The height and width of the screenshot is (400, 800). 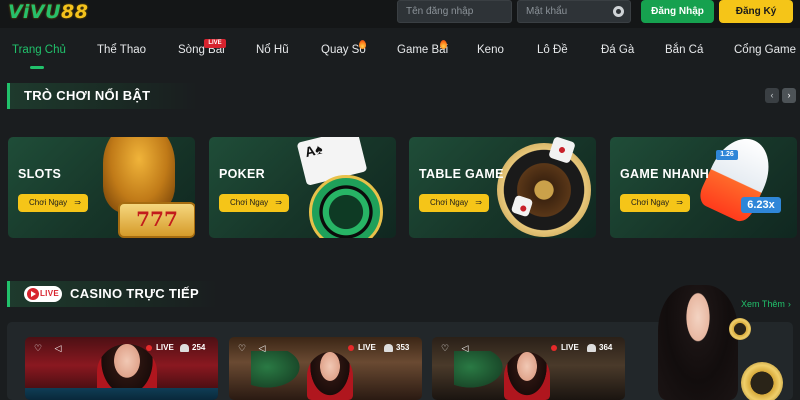 I want to click on nav-active-indicator, so click(x=37, y=67).